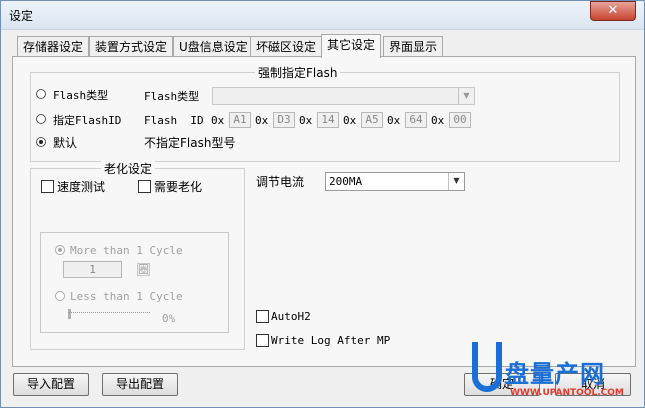 This screenshot has height=408, width=645. What do you see at coordinates (488, 370) in the screenshot?
I see `upantool-logo-icon` at bounding box center [488, 370].